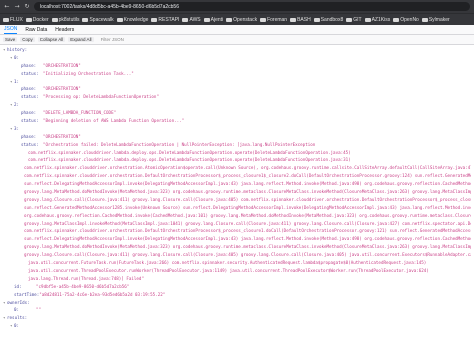 The image size is (474, 343). I want to click on bookmark-item: pk8stutils, so click(65, 19).